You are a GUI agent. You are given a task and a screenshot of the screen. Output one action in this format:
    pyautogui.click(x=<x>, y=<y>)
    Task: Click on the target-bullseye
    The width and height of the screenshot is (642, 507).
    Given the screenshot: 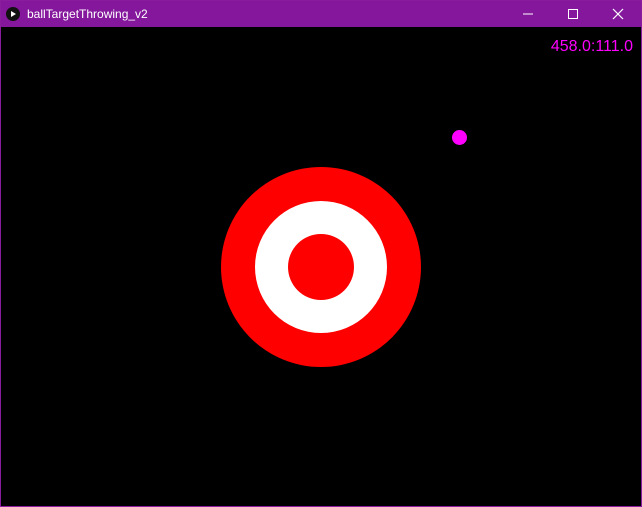 What is the action you would take?
    pyautogui.click(x=321, y=267)
    